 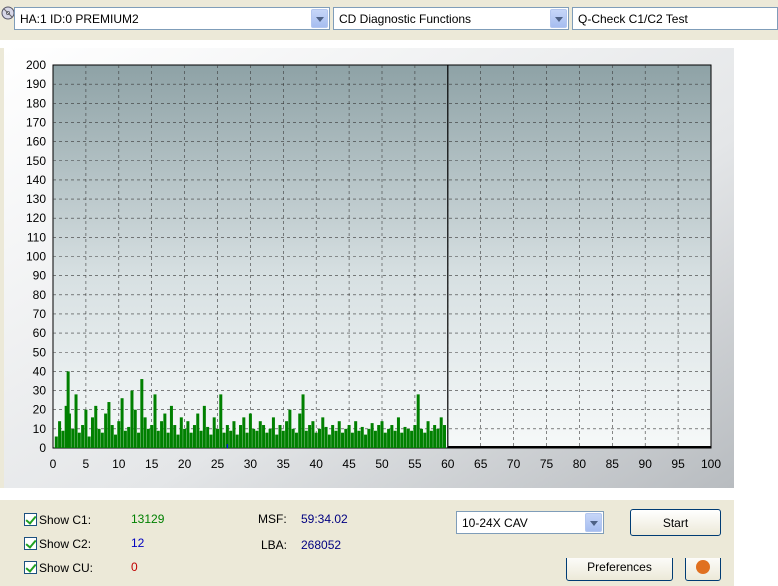 What do you see at coordinates (36, 65) in the screenshot?
I see `y-tick-label: 200` at bounding box center [36, 65].